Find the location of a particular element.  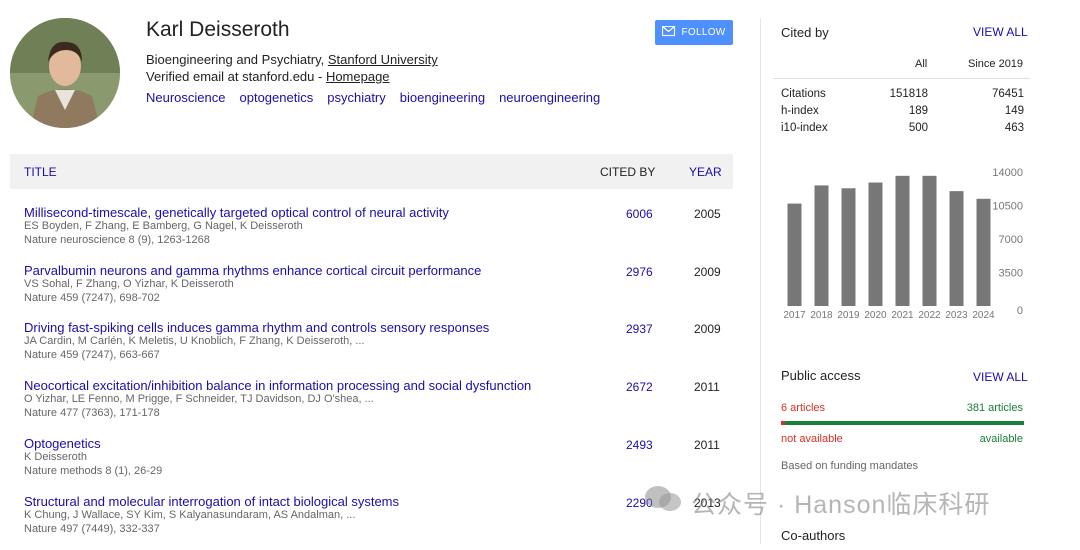

interest-link: neuroengineering is located at coordinates (549, 97).